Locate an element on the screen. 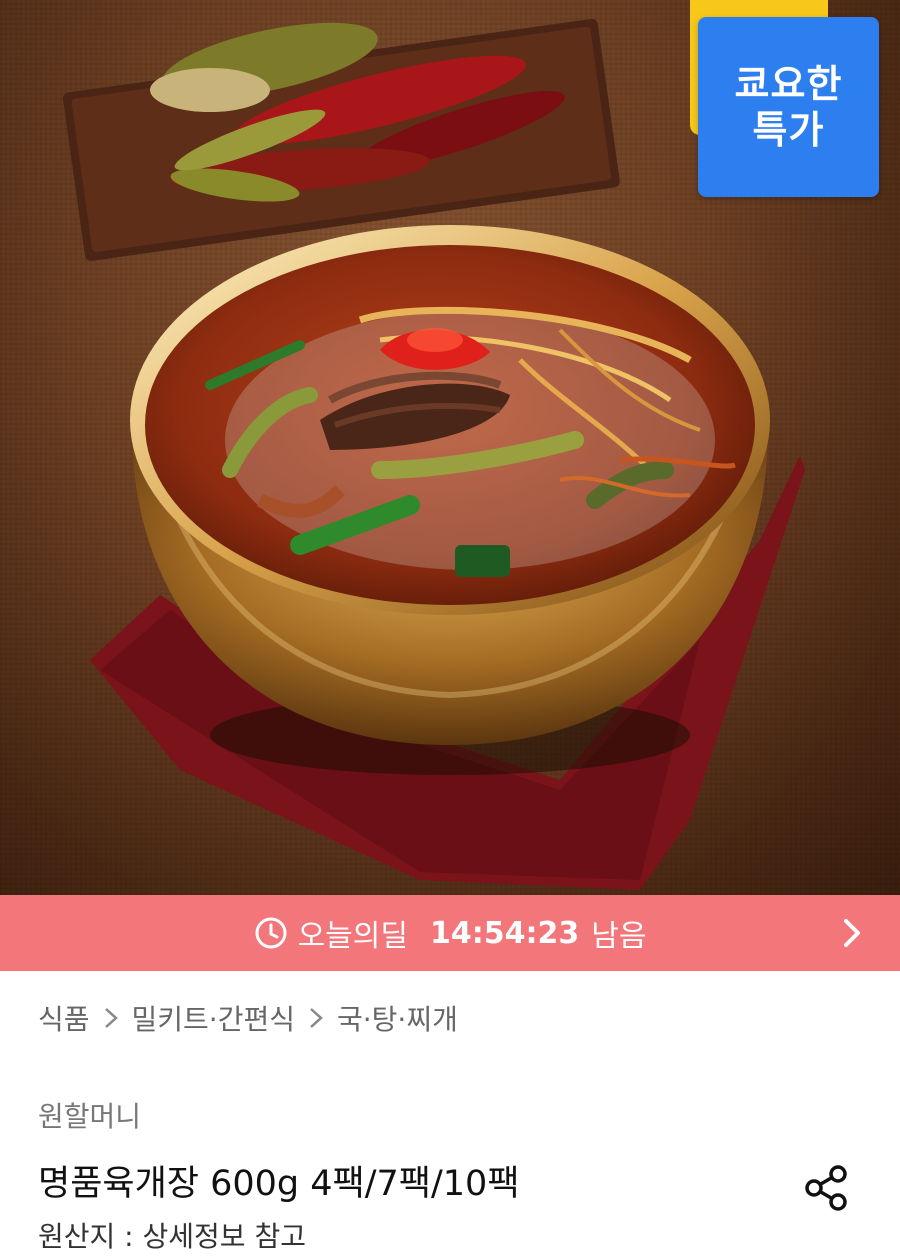 The image size is (900, 1260). product-title: 명품육개장 600g 4팩/7팩/10팩 is located at coordinates (279, 1184).